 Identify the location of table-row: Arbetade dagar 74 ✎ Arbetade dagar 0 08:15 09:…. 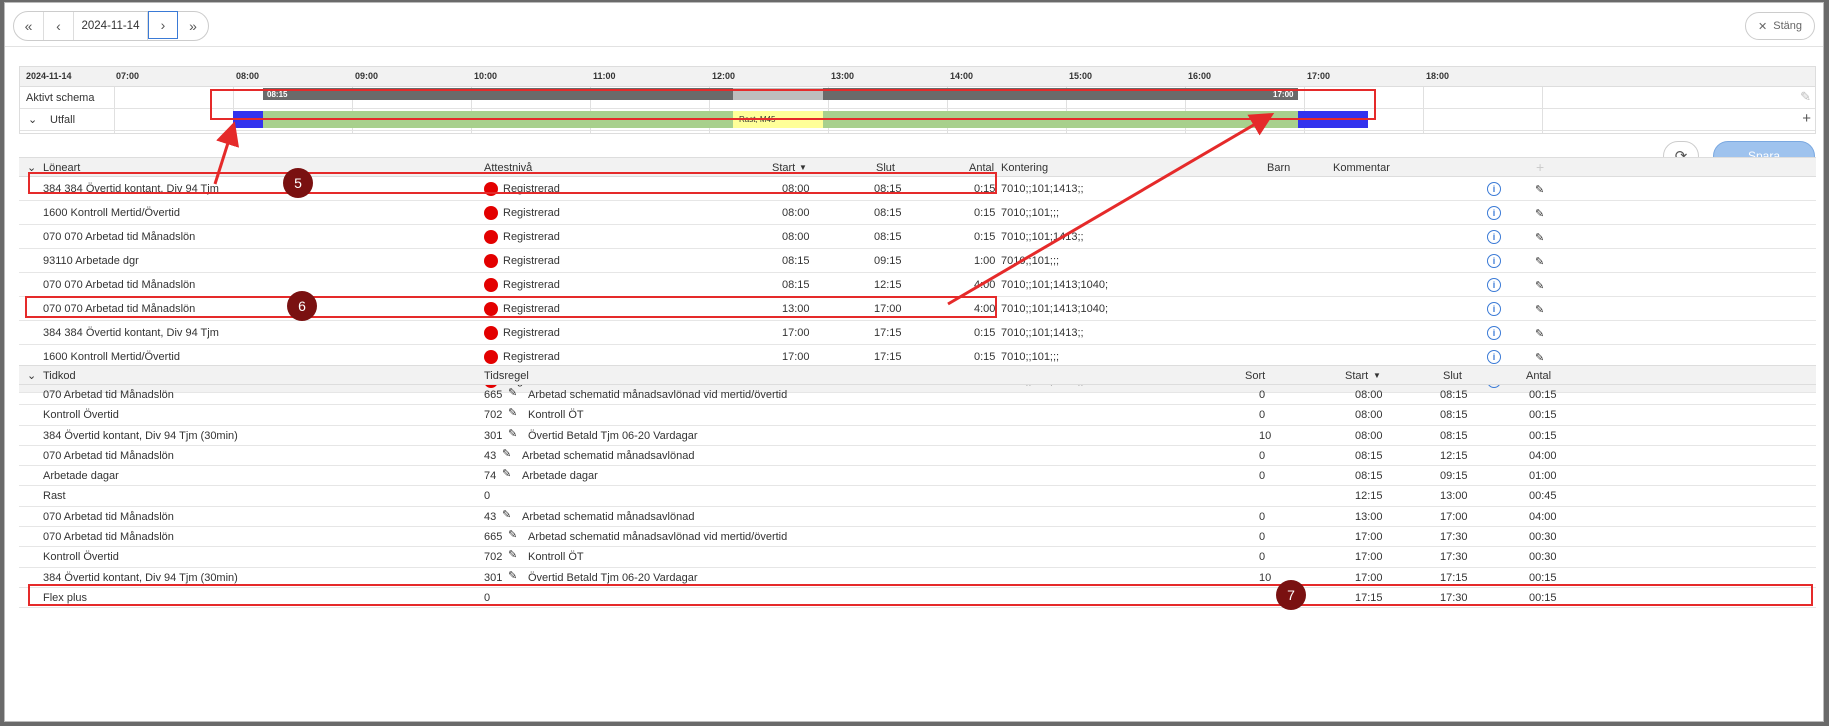
(917, 476).